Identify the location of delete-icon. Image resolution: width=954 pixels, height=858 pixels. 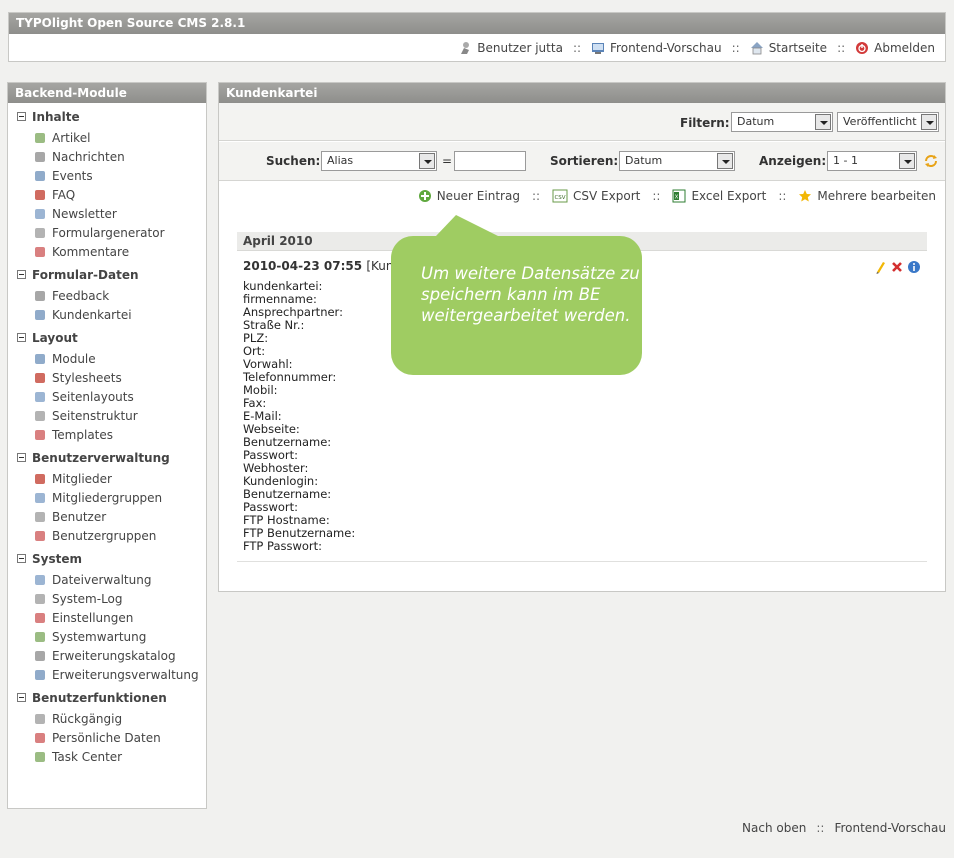
(897, 267).